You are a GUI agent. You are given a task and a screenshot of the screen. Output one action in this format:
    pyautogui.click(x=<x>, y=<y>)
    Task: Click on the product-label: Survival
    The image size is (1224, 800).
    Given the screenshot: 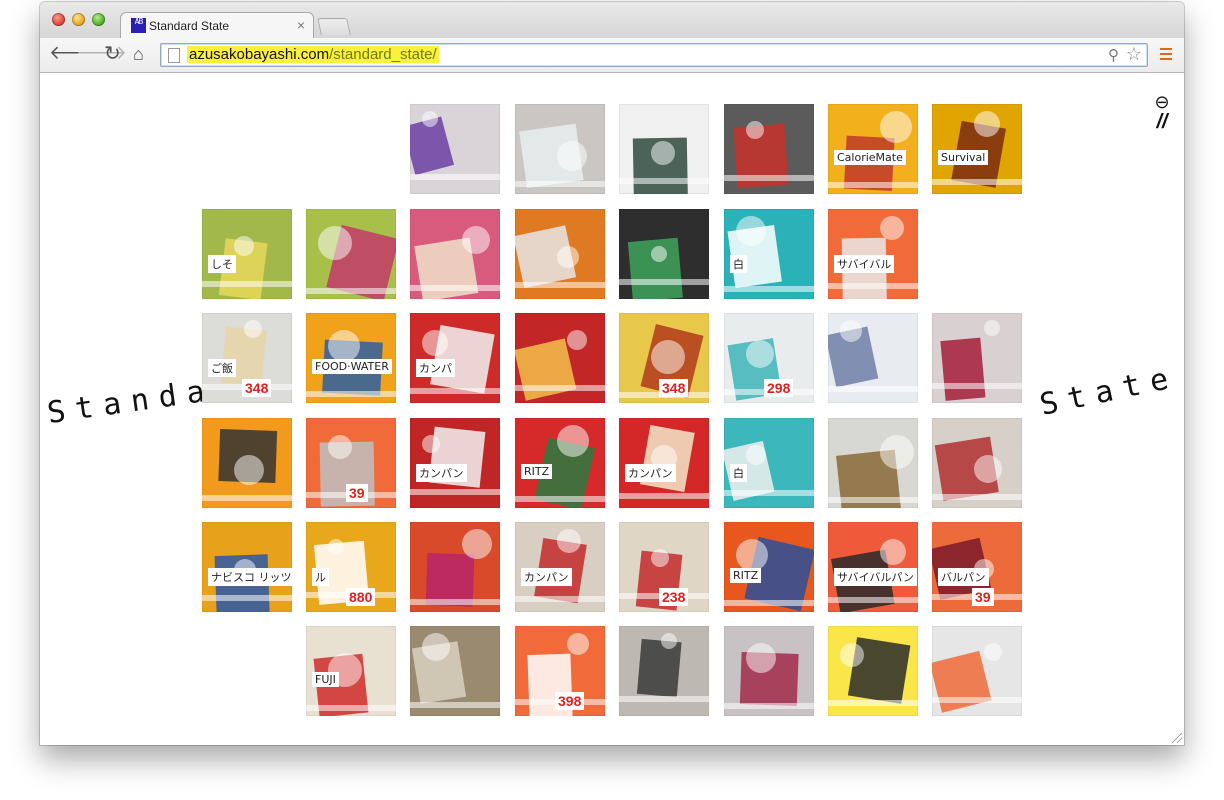 What is the action you would take?
    pyautogui.click(x=963, y=157)
    